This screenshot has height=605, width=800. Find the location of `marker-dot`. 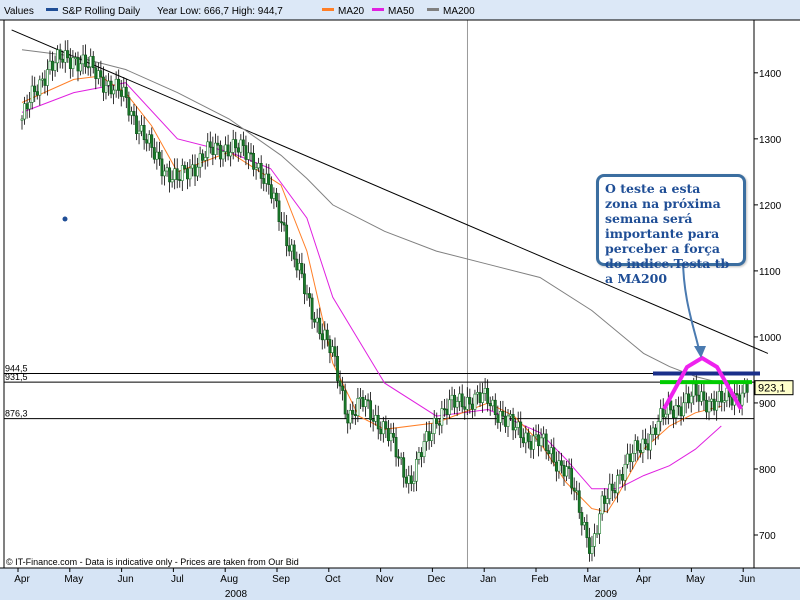

marker-dot is located at coordinates (65, 219).